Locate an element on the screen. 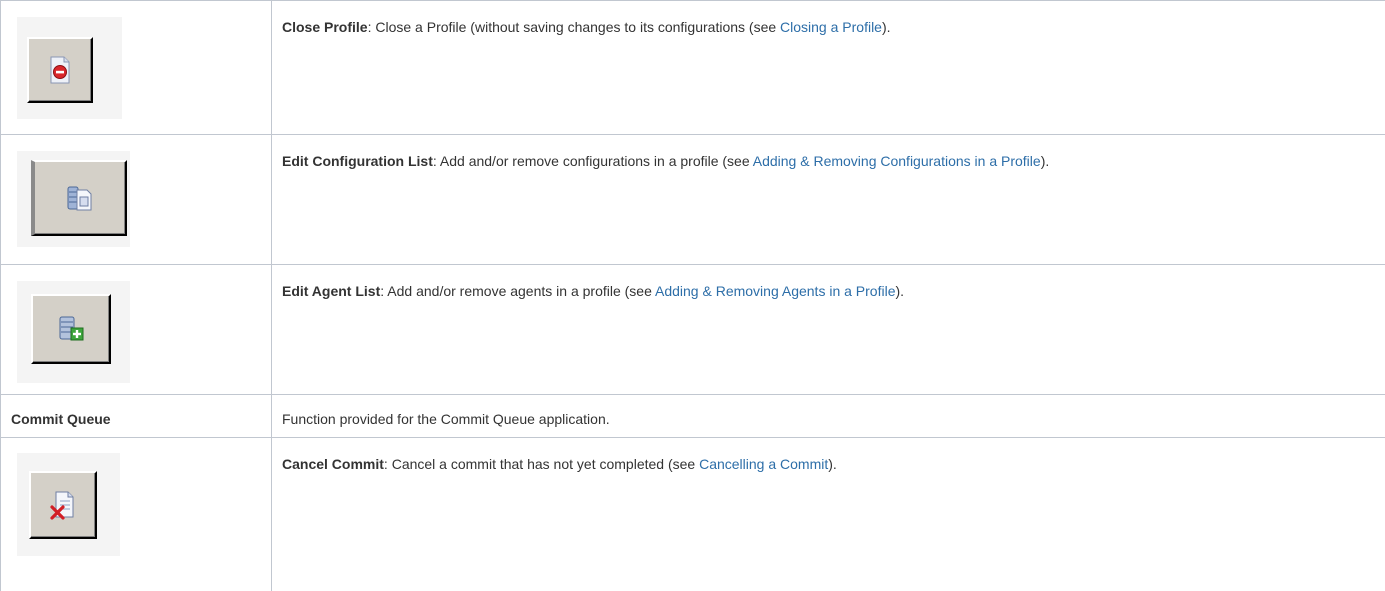 The image size is (1385, 591). adding-removing-agents-link: Adding & Removing Agents in a Profile is located at coordinates (775, 291).